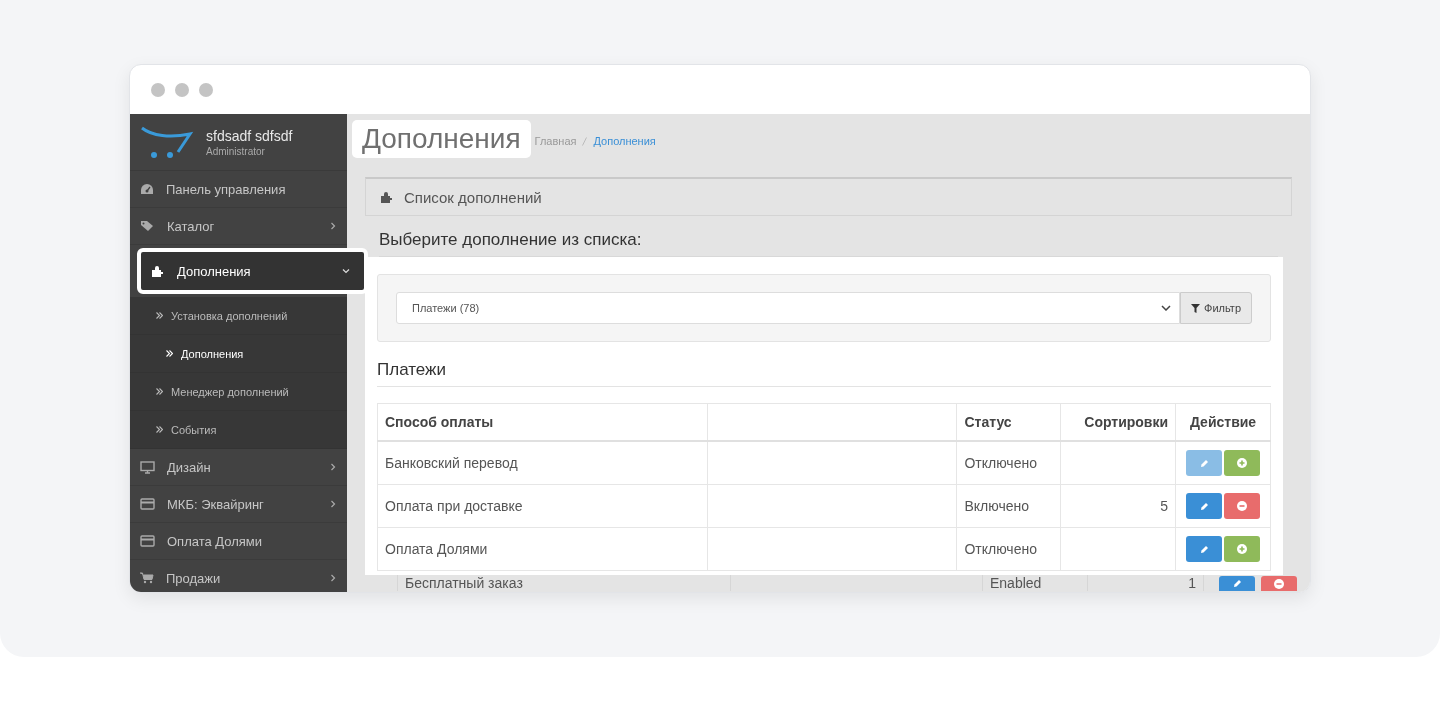 The image size is (1440, 714). What do you see at coordinates (563, 583) in the screenshot?
I see `table-cell: Бесплатный заказ` at bounding box center [563, 583].